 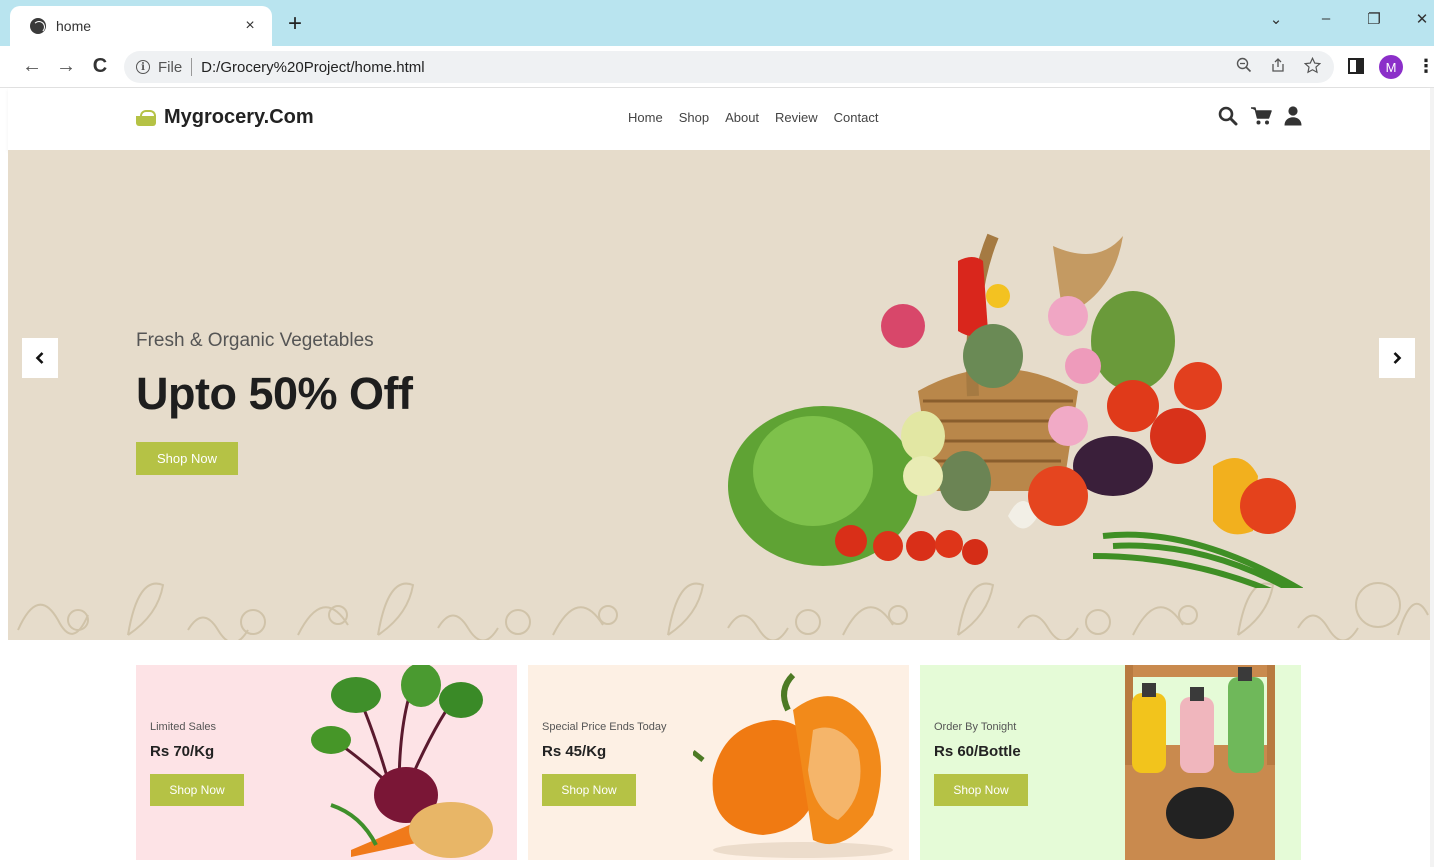 I want to click on globe-icon, so click(x=38, y=26).